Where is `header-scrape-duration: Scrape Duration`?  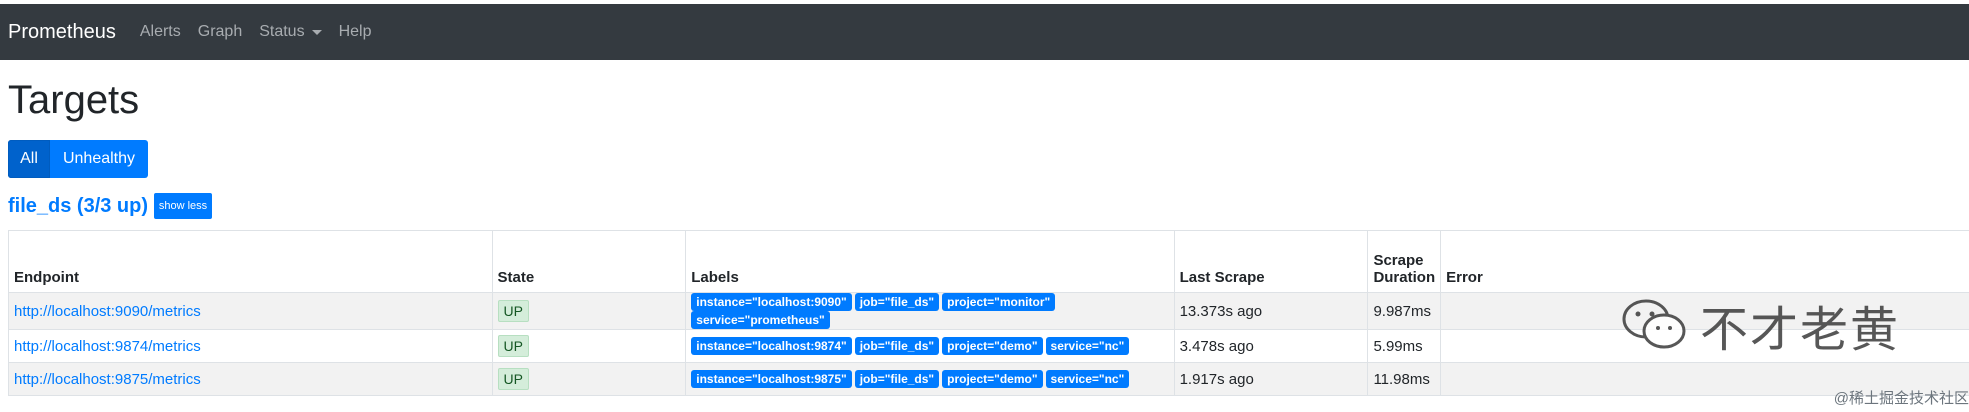 header-scrape-duration: Scrape Duration is located at coordinates (1404, 261).